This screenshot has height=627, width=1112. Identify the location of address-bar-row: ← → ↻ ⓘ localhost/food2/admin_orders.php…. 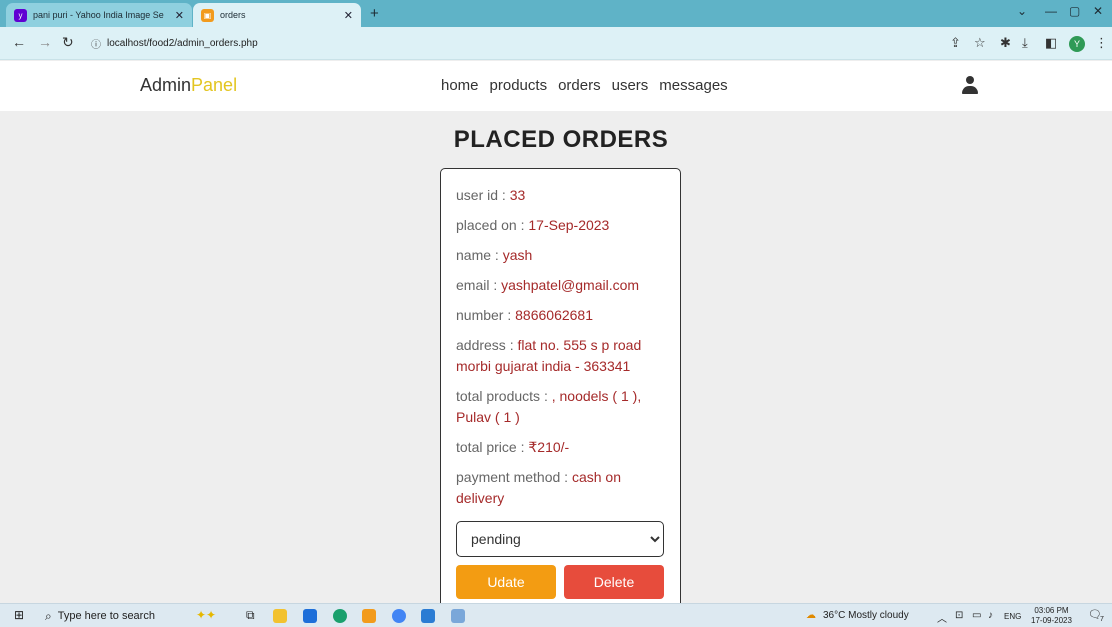
(556, 43).